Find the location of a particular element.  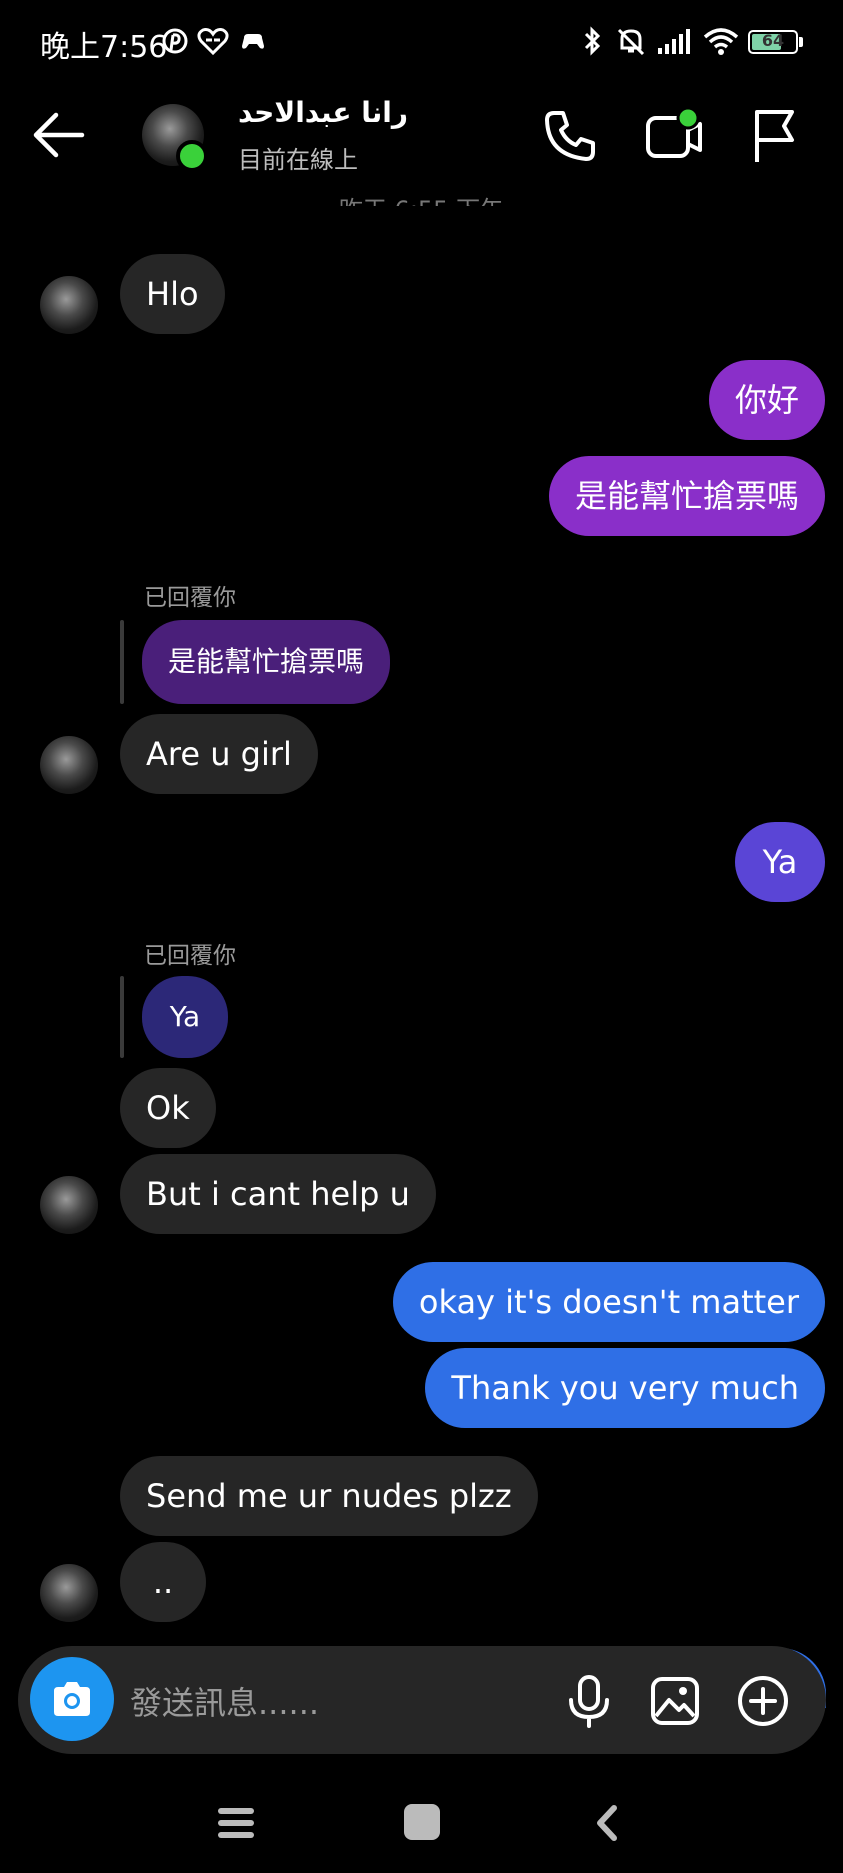

incoming-message: Hlo is located at coordinates (172, 294).